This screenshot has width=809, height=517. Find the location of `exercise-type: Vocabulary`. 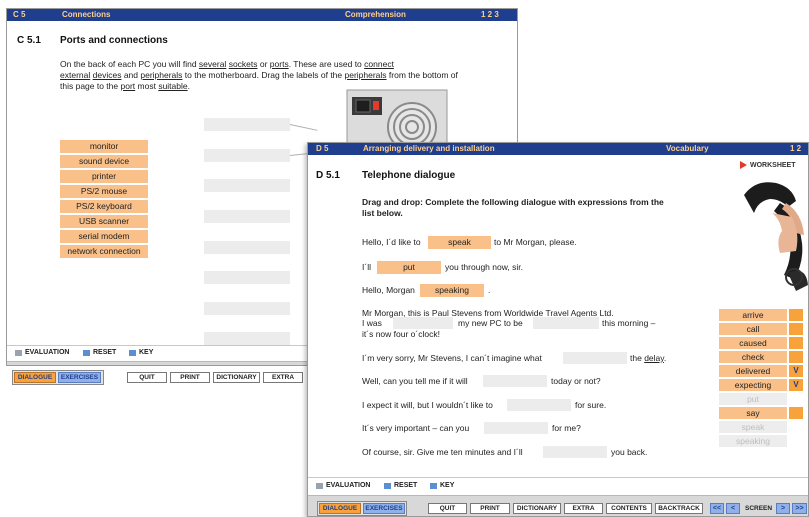

exercise-type: Vocabulary is located at coordinates (687, 148).